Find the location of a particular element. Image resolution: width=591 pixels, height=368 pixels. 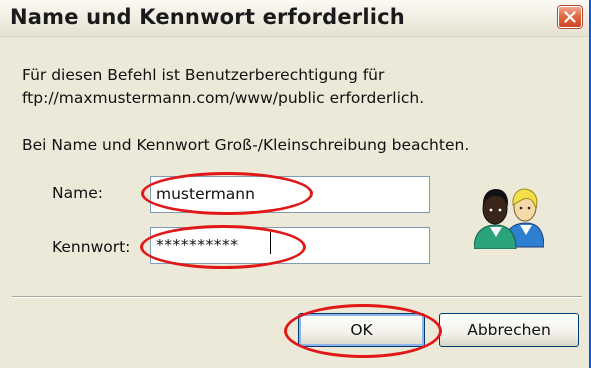

close-x-icon is located at coordinates (570, 17).